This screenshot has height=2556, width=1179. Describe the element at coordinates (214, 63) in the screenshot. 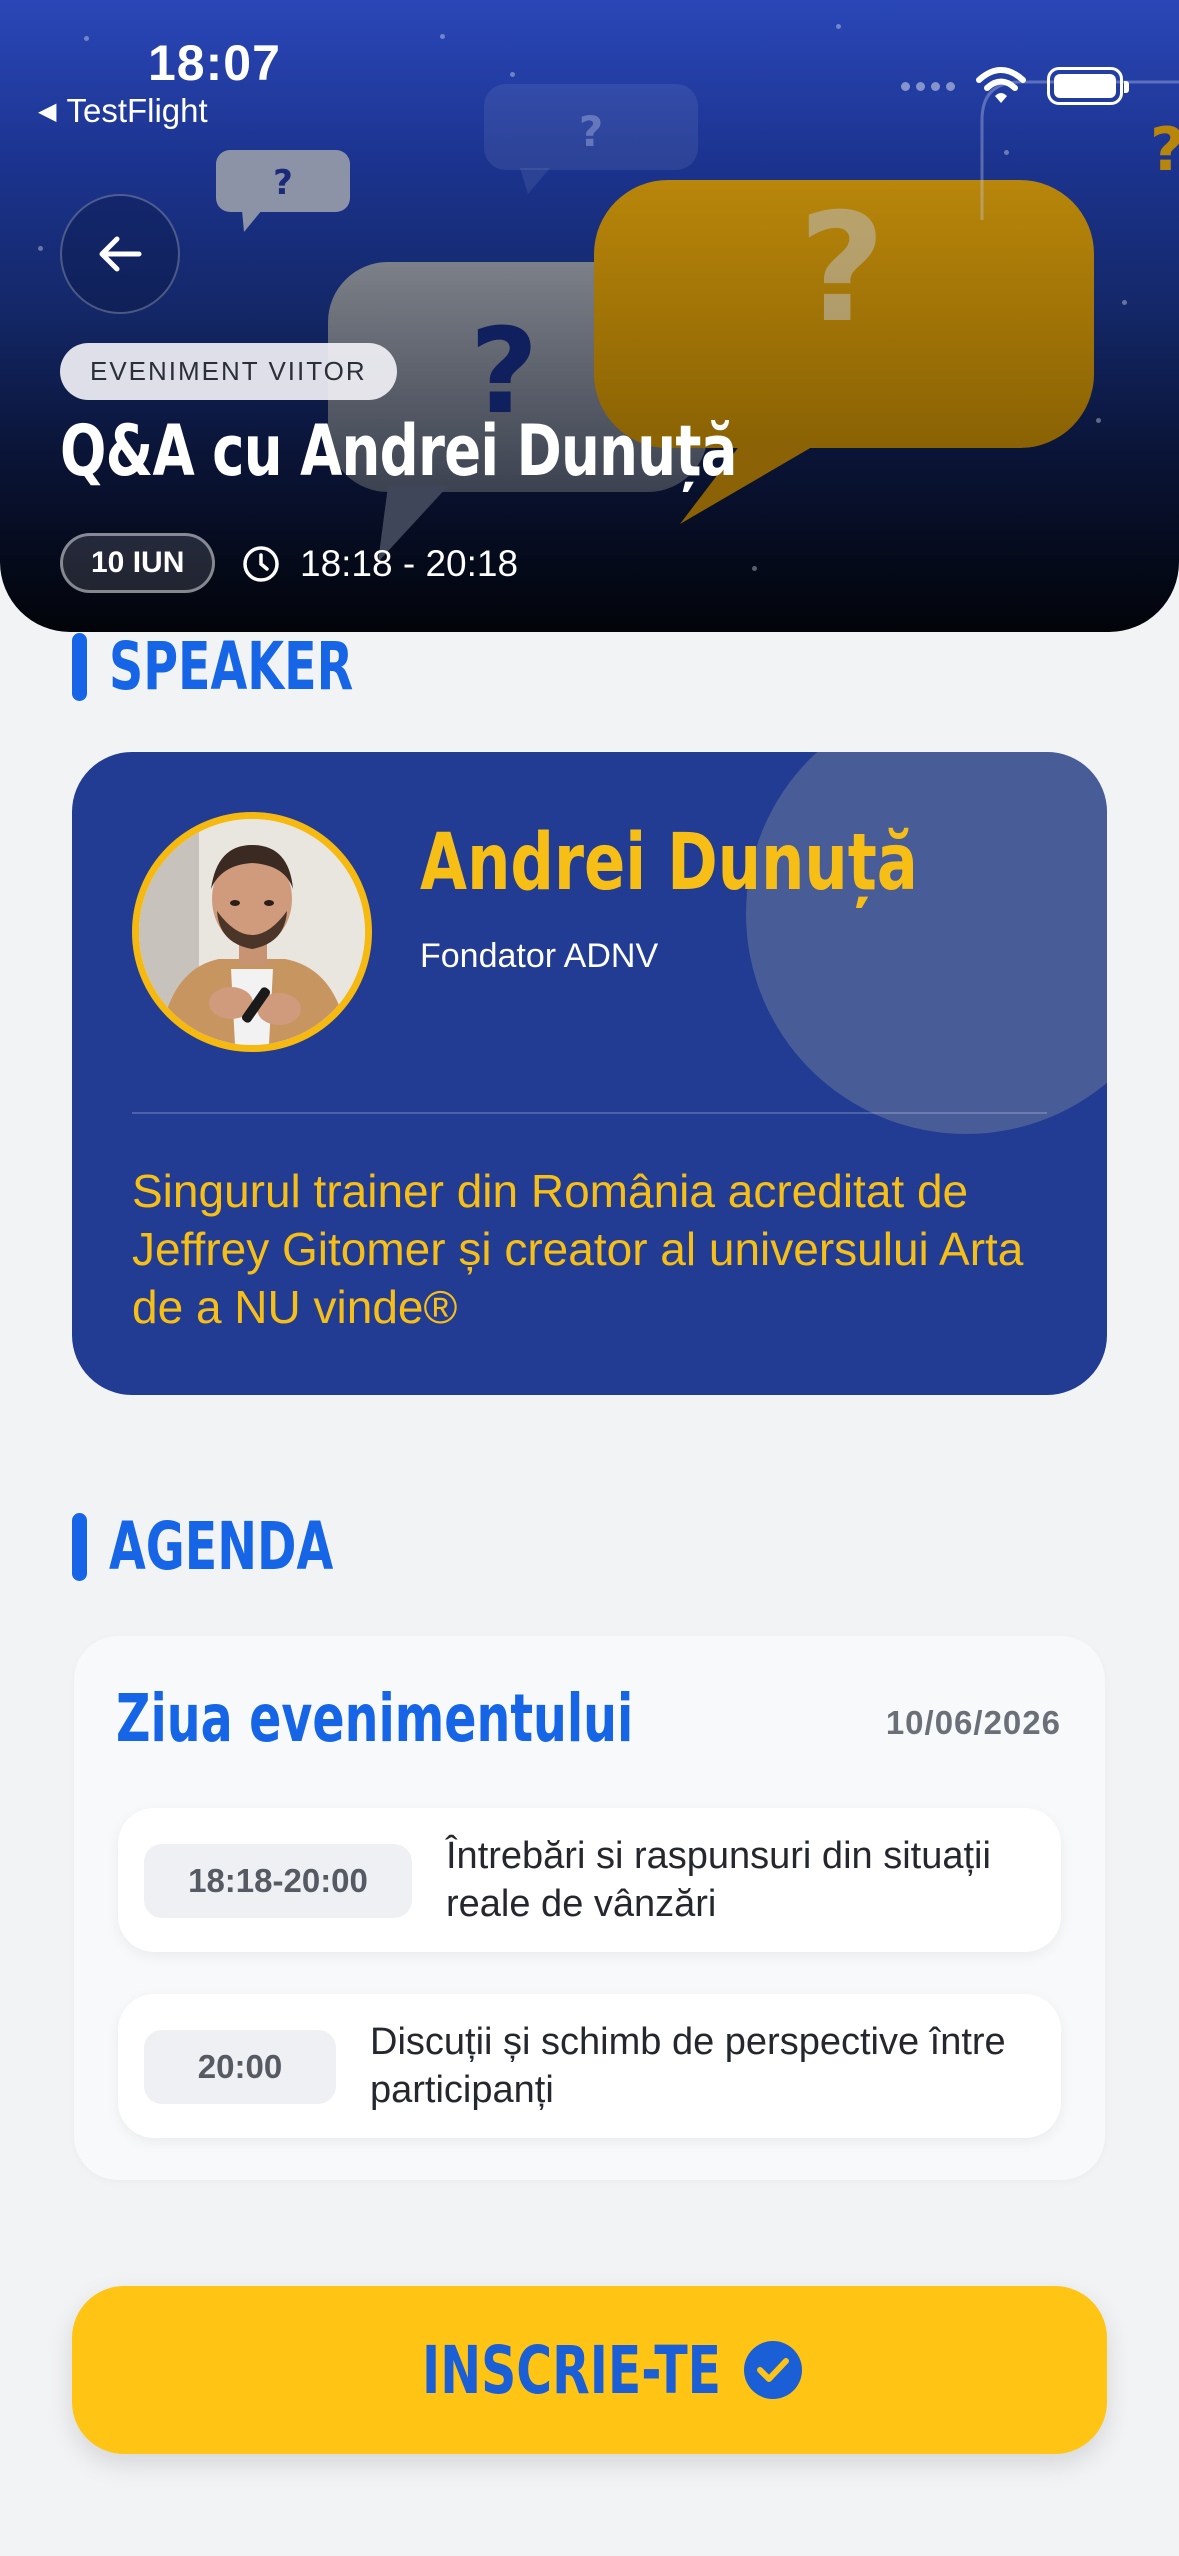

I see `status-time: 18:07` at that location.